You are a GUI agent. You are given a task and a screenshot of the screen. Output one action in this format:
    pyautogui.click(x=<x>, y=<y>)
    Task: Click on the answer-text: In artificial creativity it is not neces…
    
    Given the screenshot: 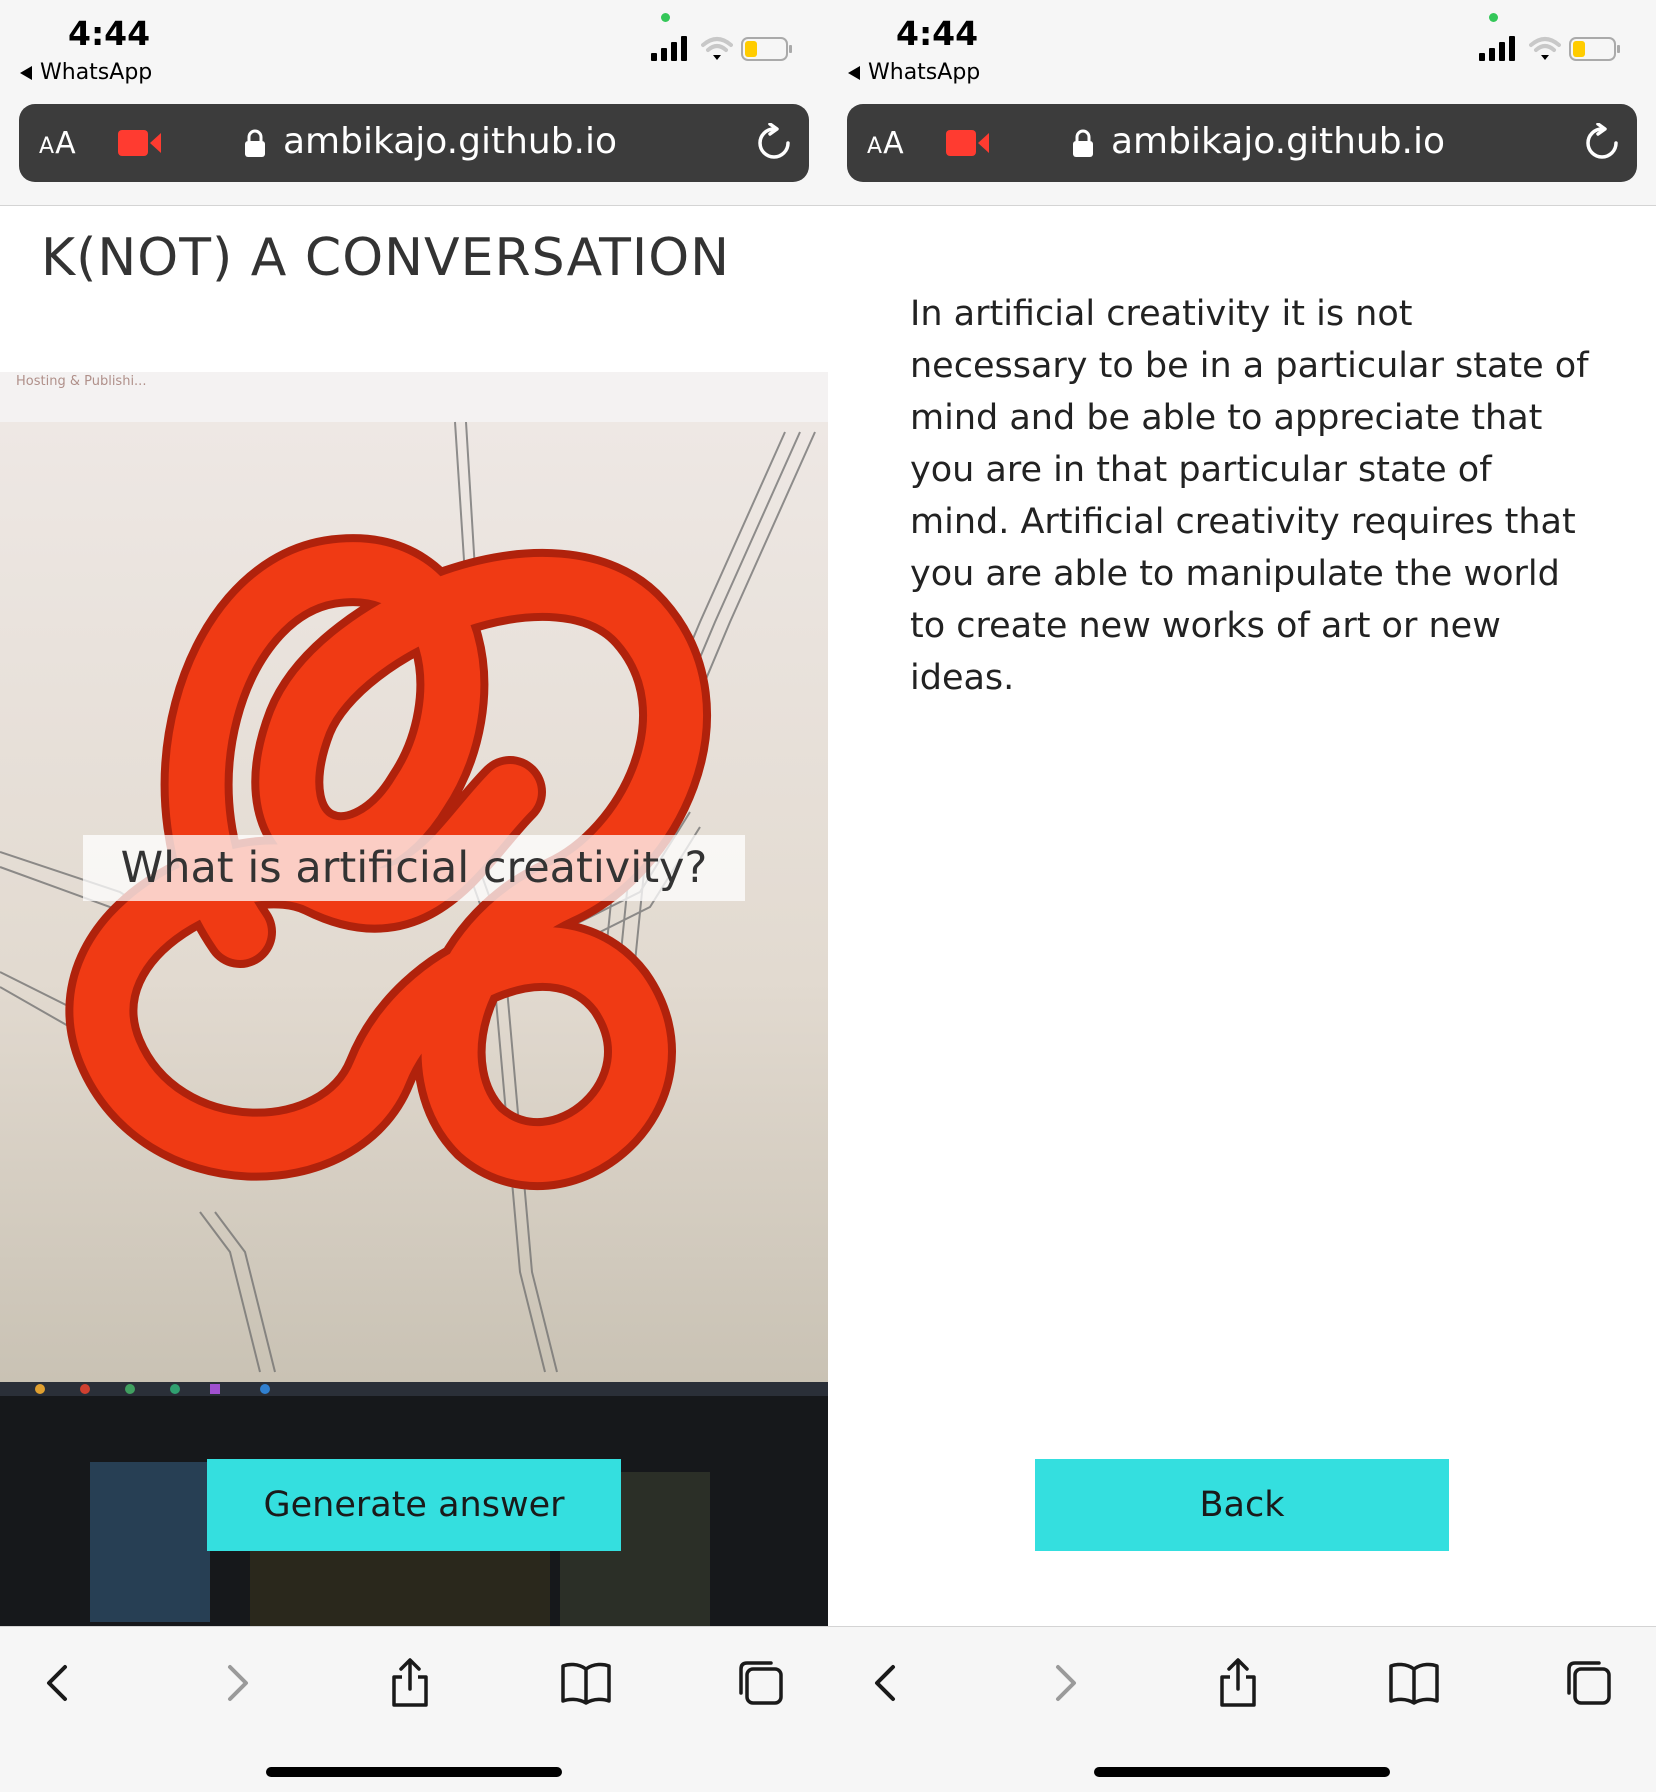 What is the action you would take?
    pyautogui.click(x=1249, y=496)
    